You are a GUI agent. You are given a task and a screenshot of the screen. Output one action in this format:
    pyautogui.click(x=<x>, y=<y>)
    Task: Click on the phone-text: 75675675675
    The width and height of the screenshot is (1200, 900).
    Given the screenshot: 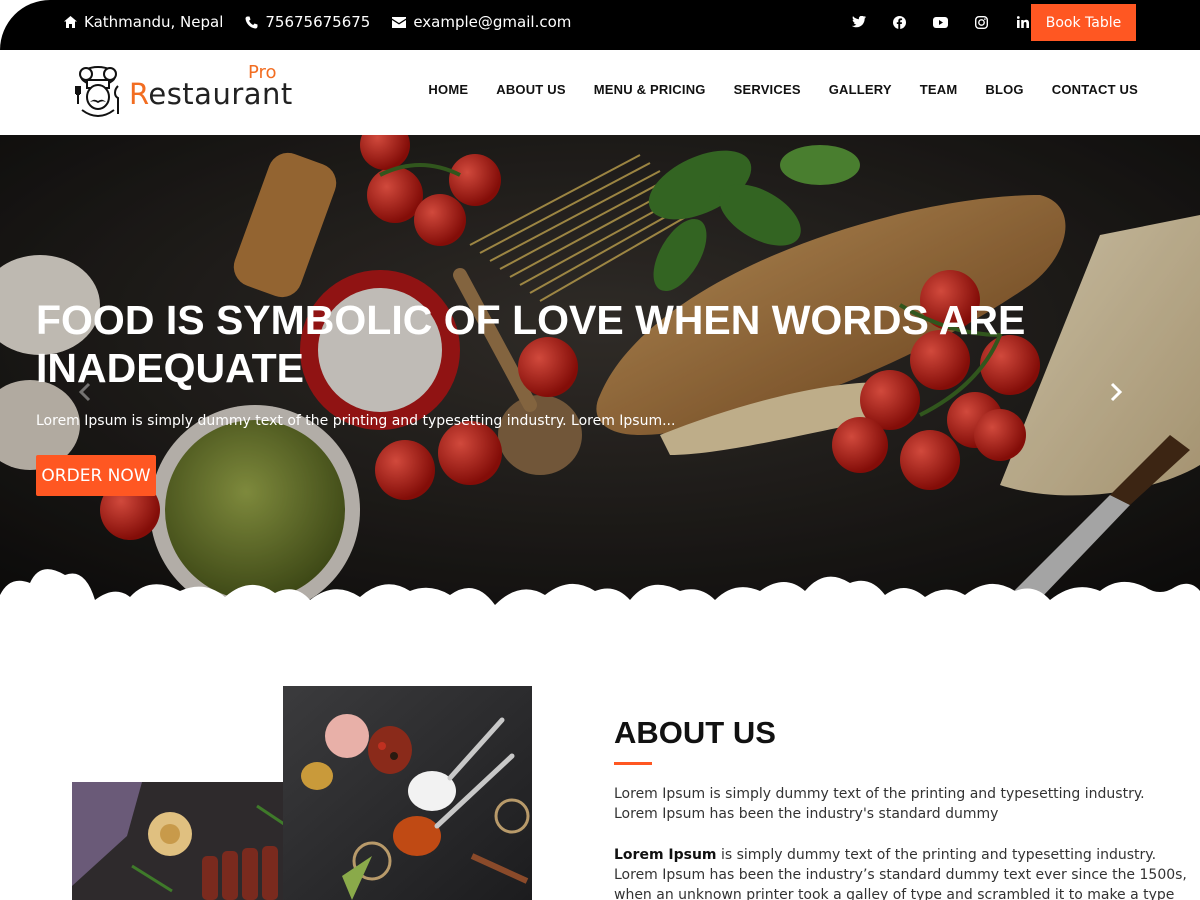 What is the action you would take?
    pyautogui.click(x=318, y=22)
    